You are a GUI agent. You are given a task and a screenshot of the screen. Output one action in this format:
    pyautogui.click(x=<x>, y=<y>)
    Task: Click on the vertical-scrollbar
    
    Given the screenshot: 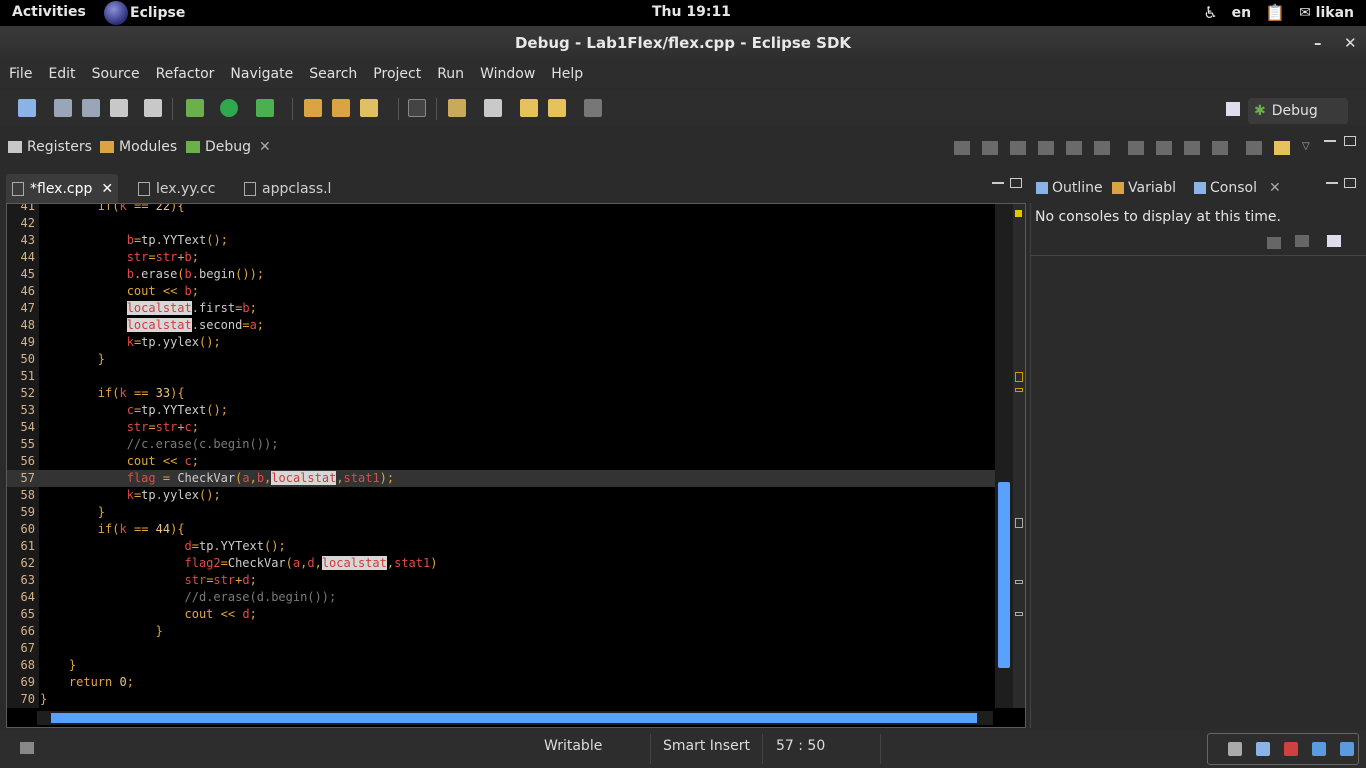 What is the action you would take?
    pyautogui.click(x=1004, y=456)
    